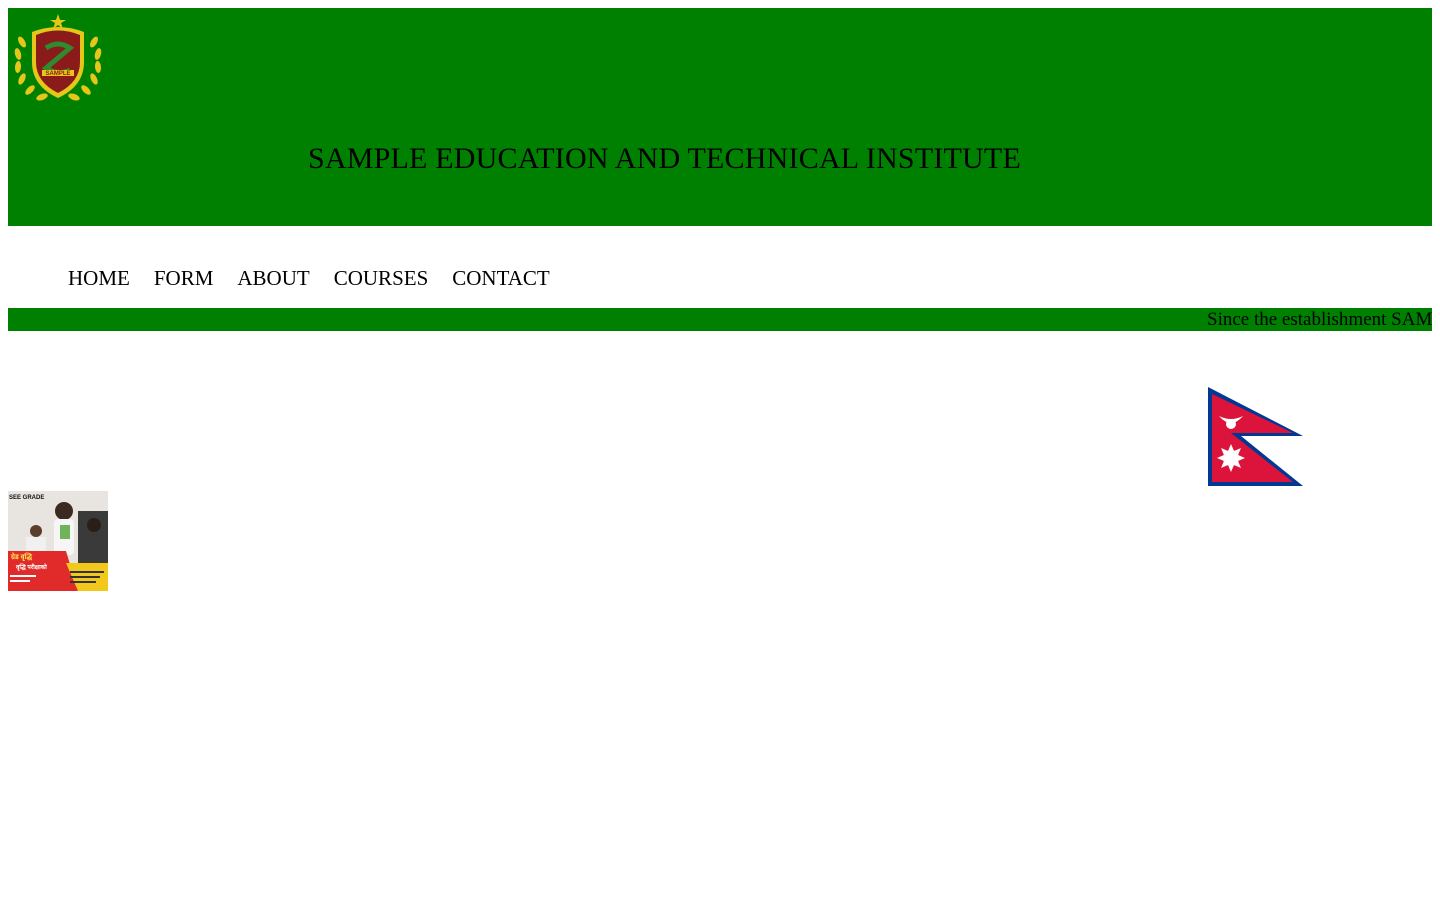 The height and width of the screenshot is (900, 1440). I want to click on institute-logo-icon: SAMPLE, so click(58, 58).